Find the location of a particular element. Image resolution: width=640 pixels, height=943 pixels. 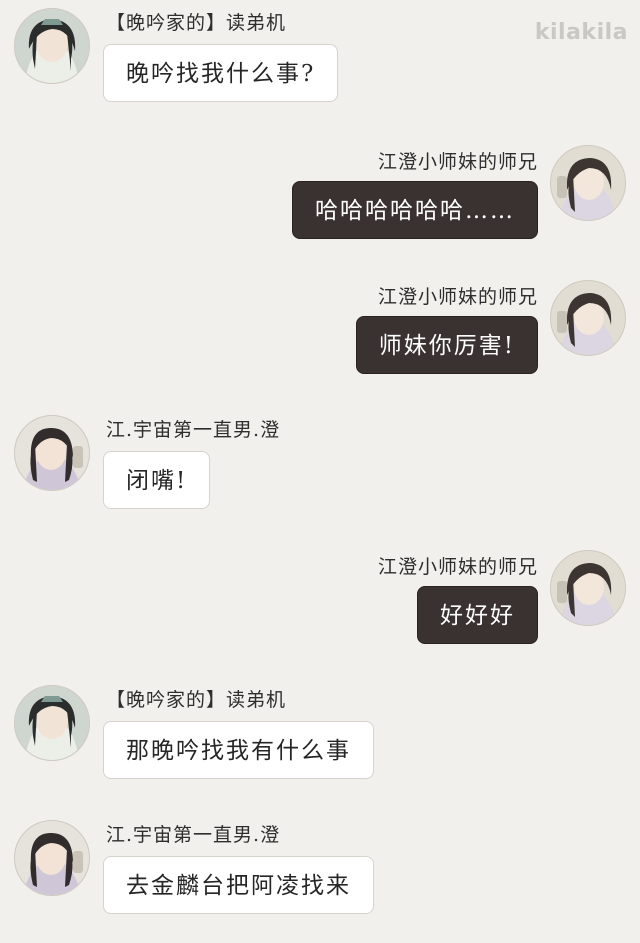

watermark-logo: kilakila is located at coordinates (581, 32).